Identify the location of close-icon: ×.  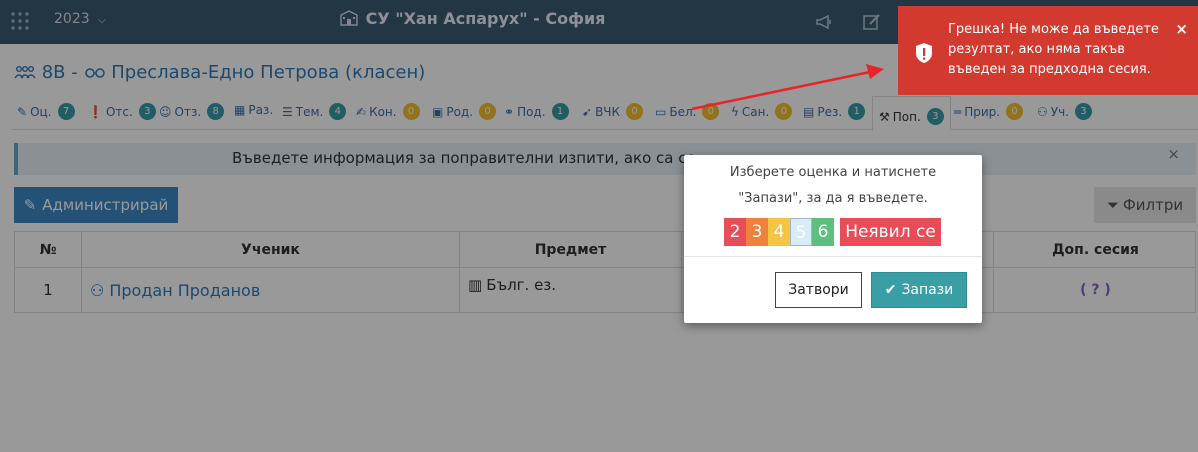
(1181, 29).